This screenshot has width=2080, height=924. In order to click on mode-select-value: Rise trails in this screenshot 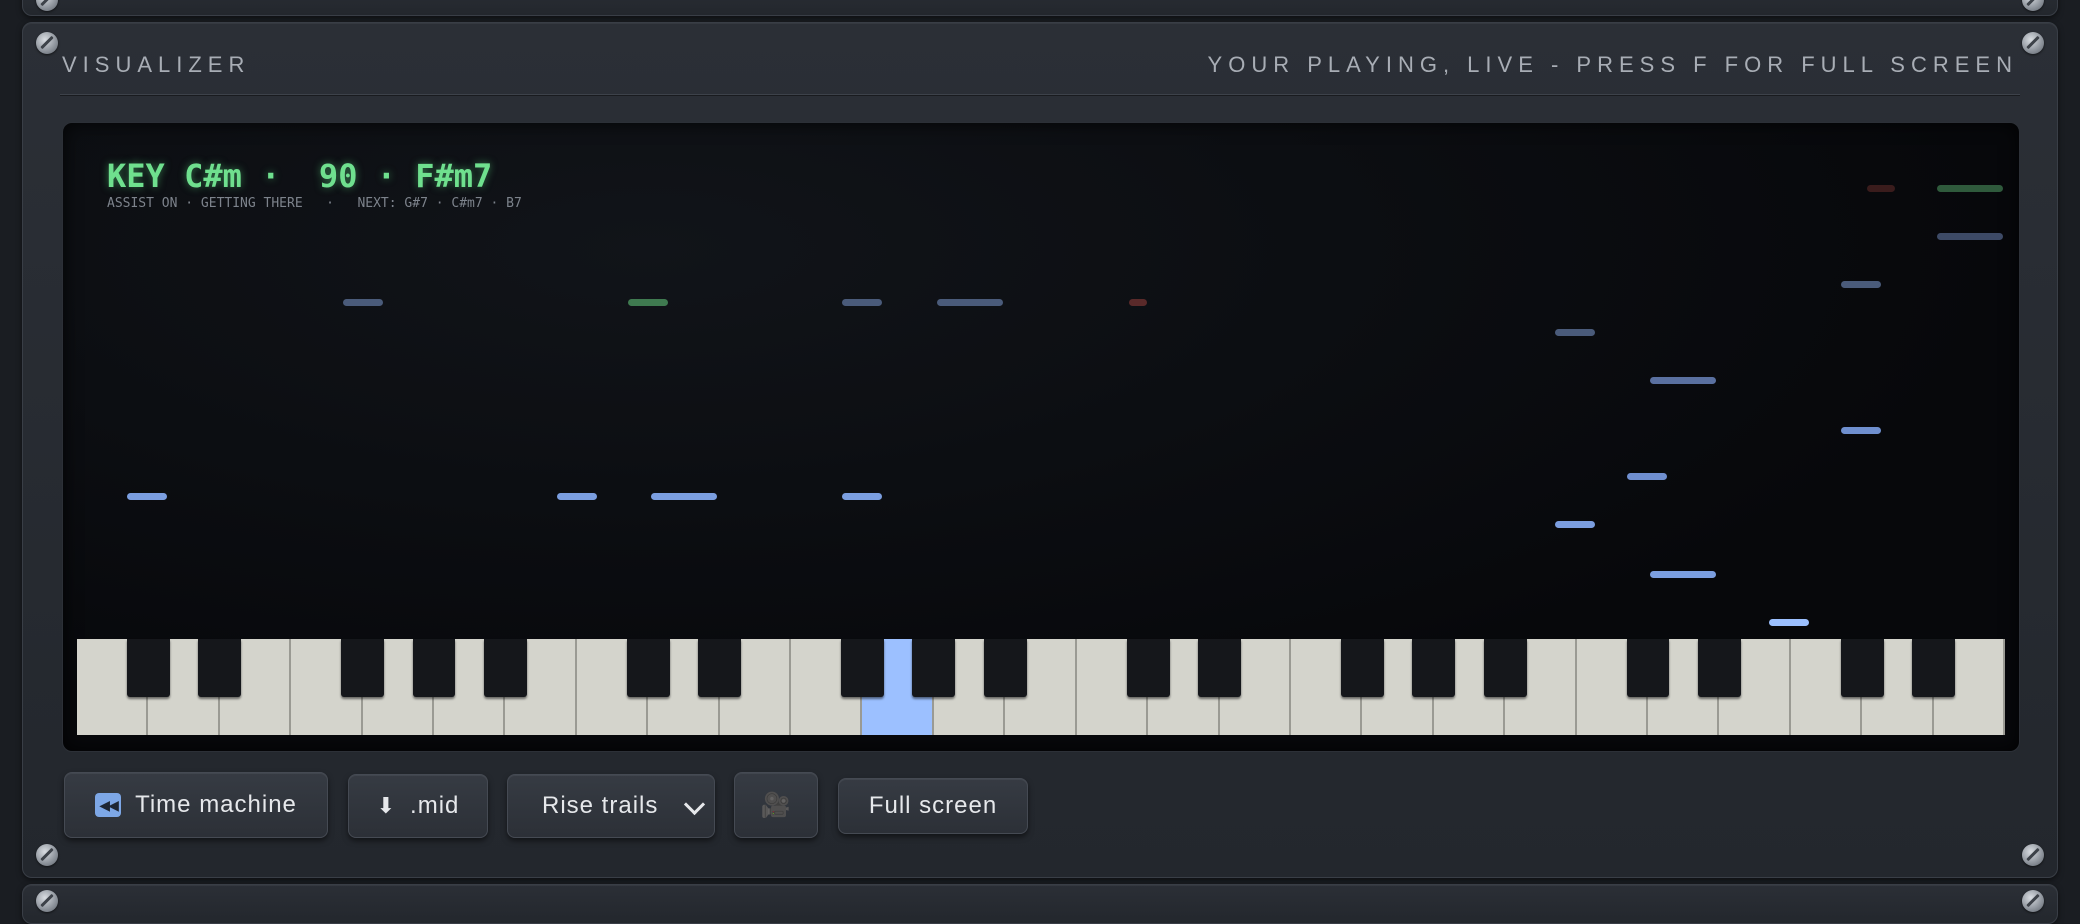, I will do `click(600, 805)`.